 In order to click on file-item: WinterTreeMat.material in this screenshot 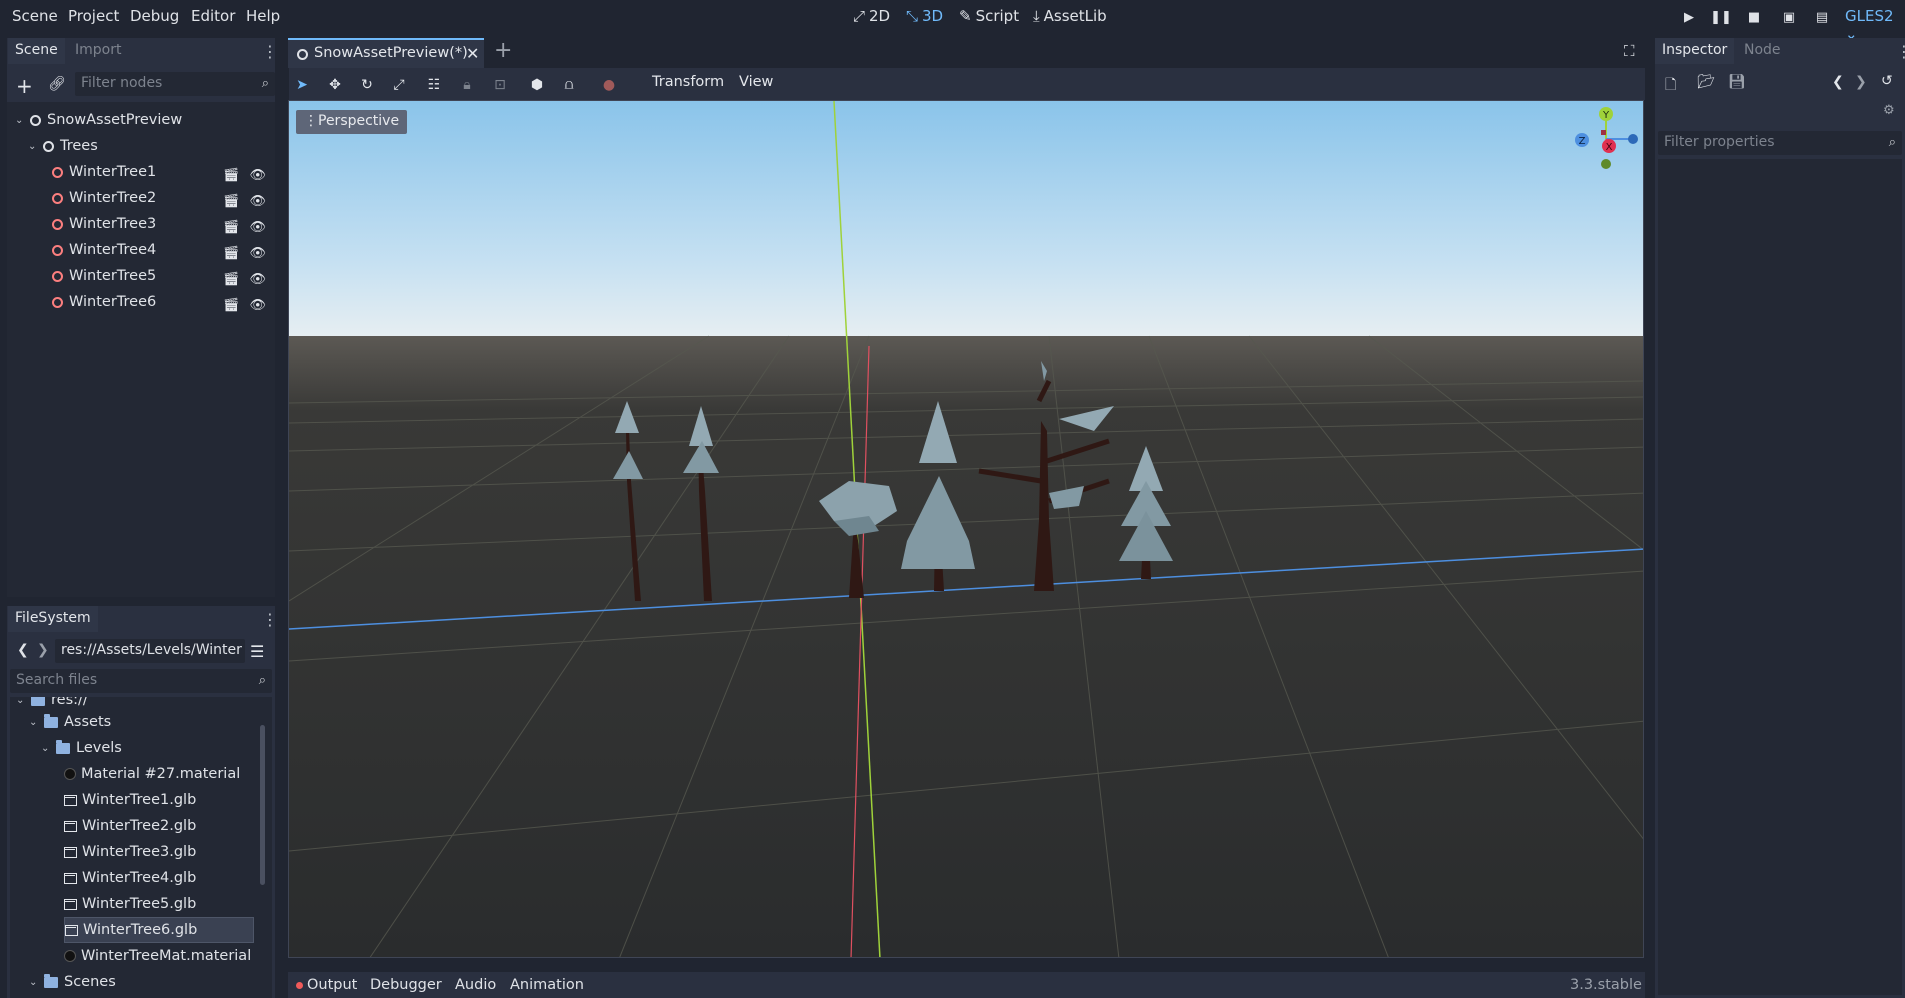, I will do `click(157, 956)`.